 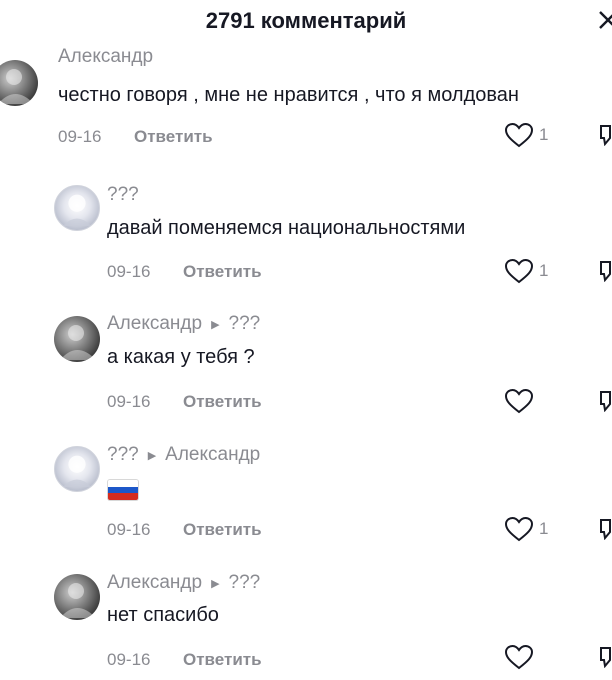 I want to click on comment-author: Александр, so click(x=105, y=57).